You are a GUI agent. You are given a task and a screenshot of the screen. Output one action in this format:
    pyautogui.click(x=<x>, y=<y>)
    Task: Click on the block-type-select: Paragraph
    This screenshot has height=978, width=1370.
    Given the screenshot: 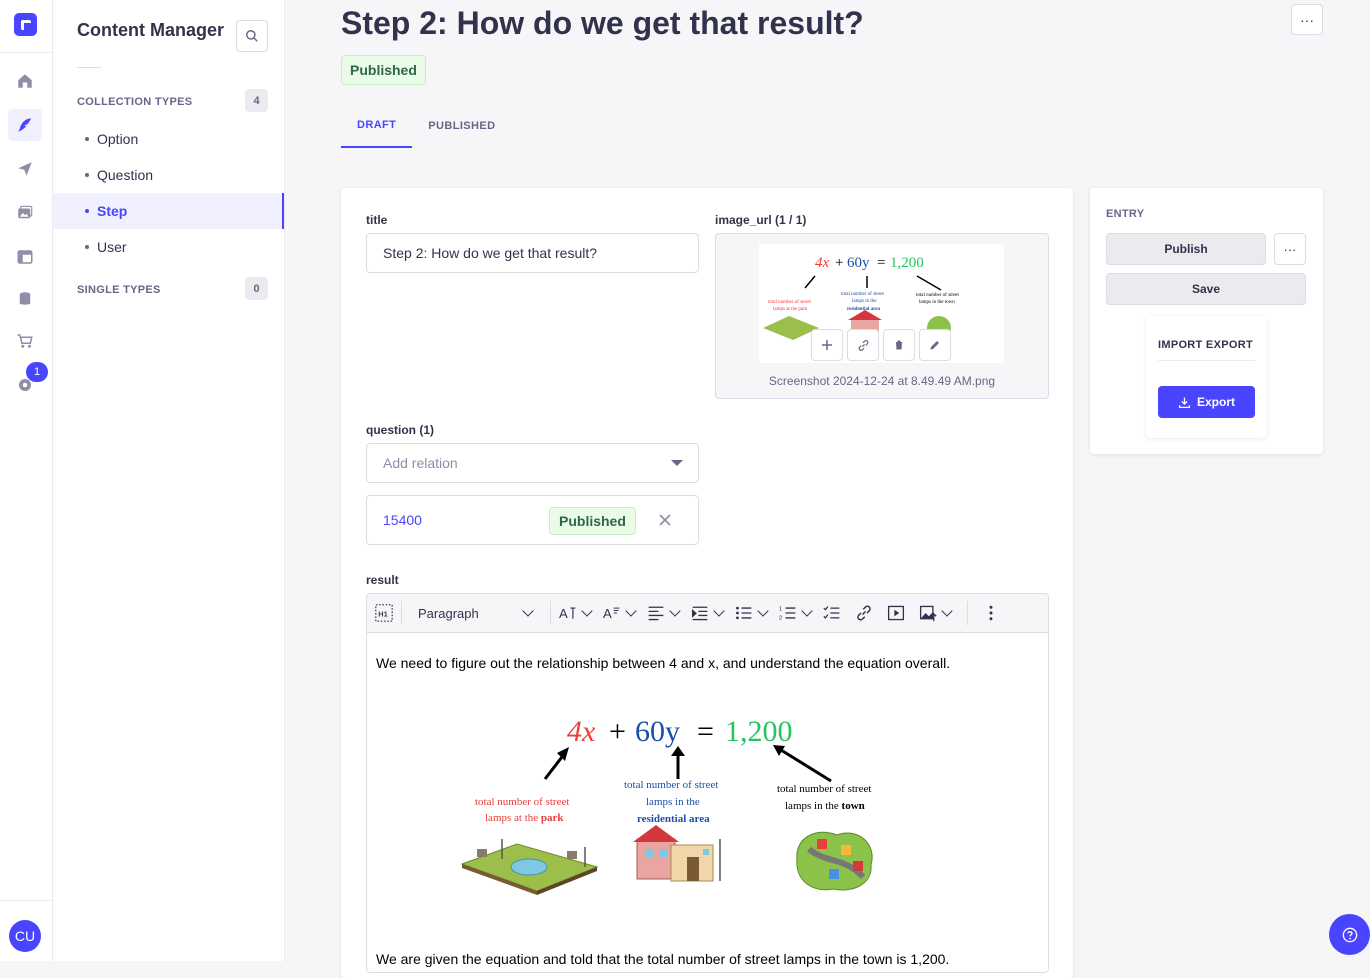 What is the action you would take?
    pyautogui.click(x=476, y=613)
    